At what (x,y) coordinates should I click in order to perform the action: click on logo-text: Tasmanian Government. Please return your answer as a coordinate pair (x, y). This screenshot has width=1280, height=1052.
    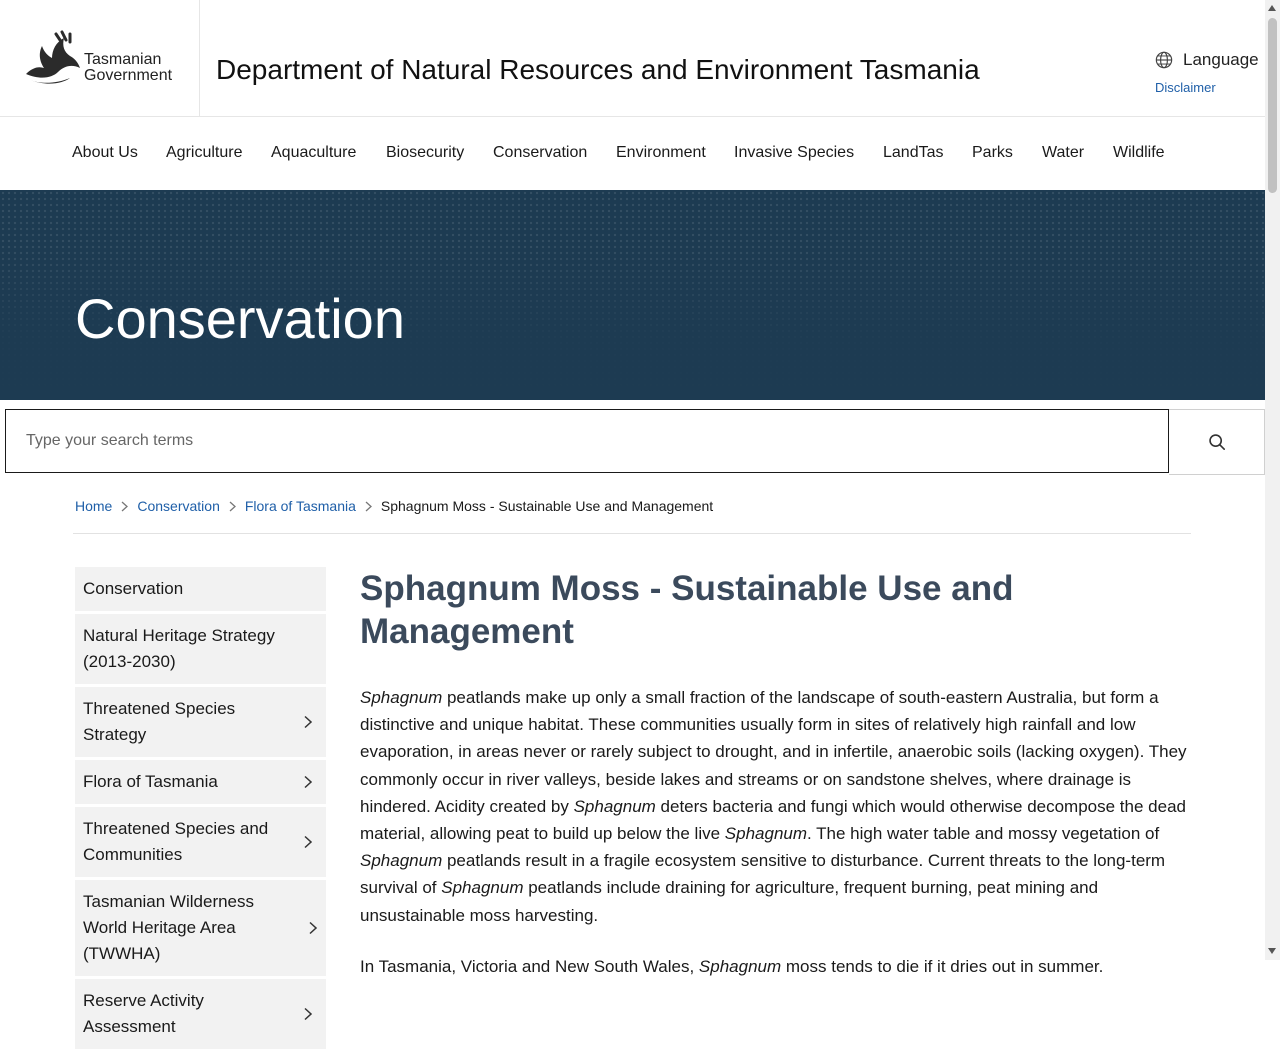
    Looking at the image, I should click on (128, 68).